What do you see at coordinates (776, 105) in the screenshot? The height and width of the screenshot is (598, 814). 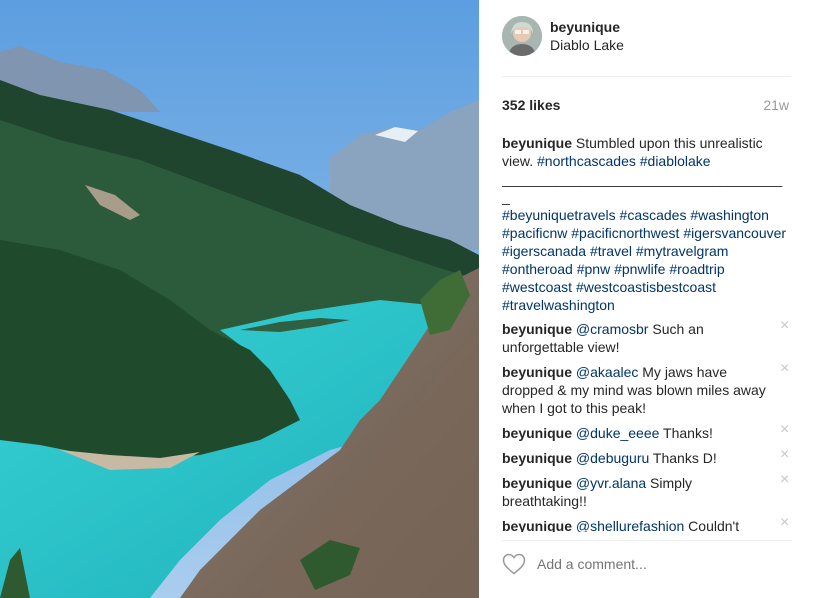 I see `post-time: 21w` at bounding box center [776, 105].